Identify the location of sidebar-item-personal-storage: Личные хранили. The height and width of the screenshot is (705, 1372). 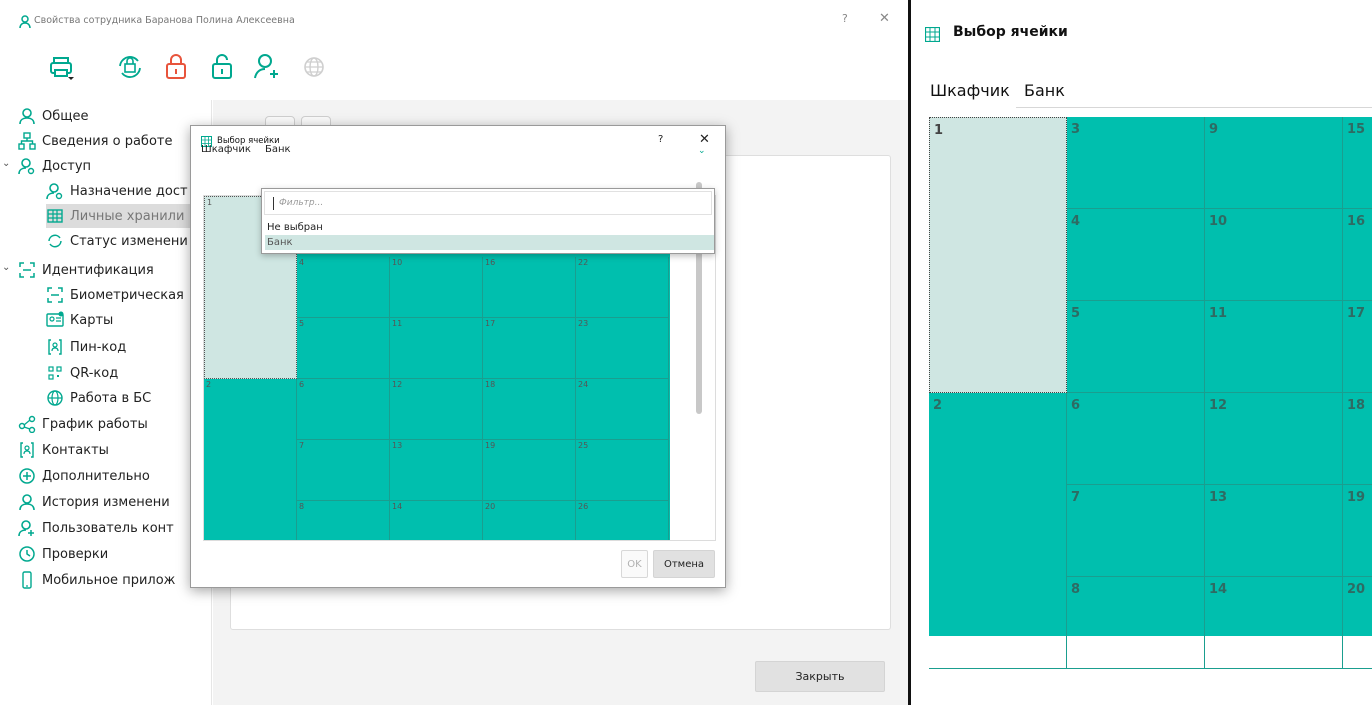
(129, 216).